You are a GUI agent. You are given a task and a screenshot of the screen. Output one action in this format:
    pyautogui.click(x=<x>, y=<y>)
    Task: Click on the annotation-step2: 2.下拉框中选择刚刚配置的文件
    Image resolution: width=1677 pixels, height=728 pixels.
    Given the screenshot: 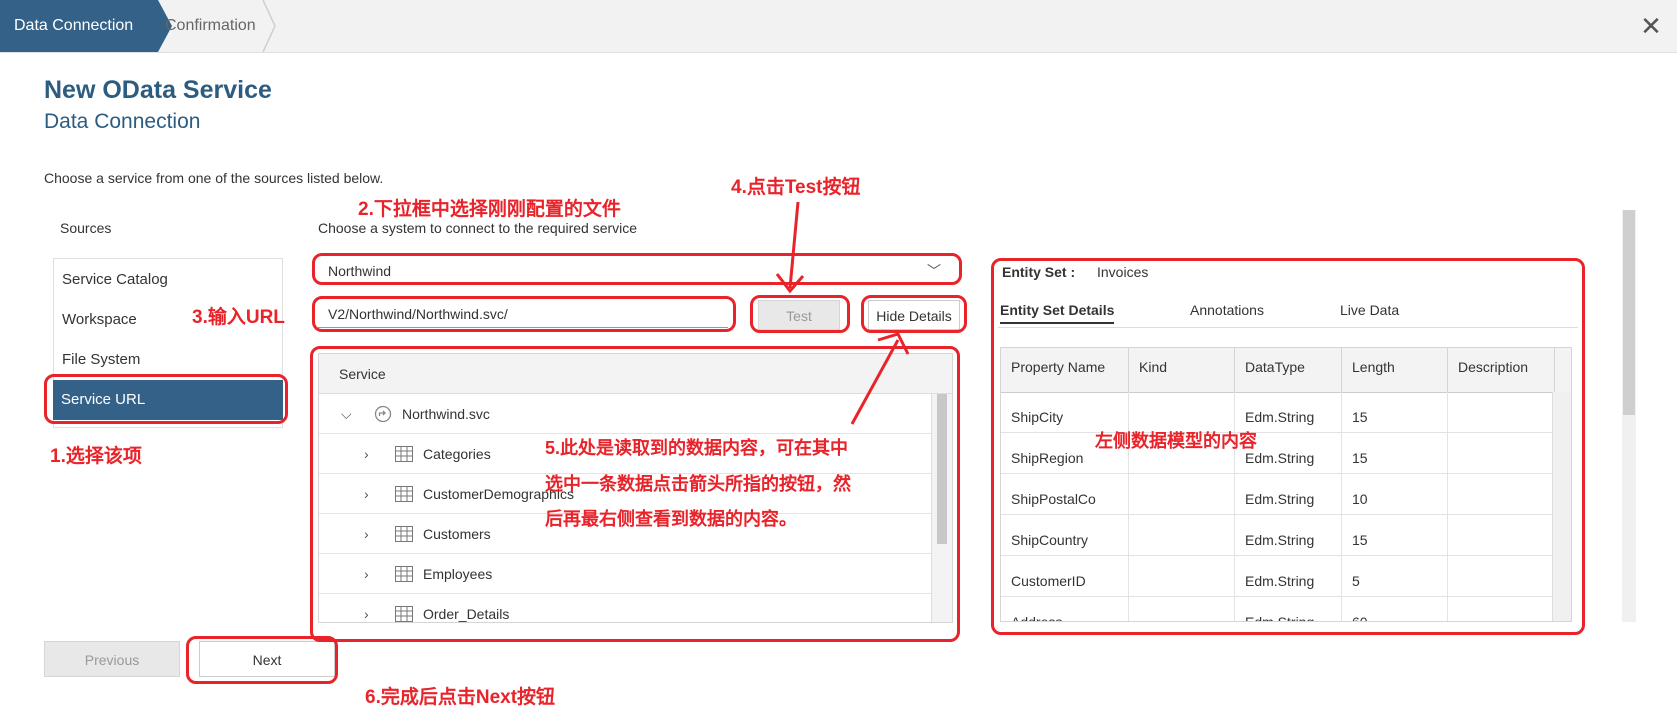 What is the action you would take?
    pyautogui.click(x=489, y=209)
    